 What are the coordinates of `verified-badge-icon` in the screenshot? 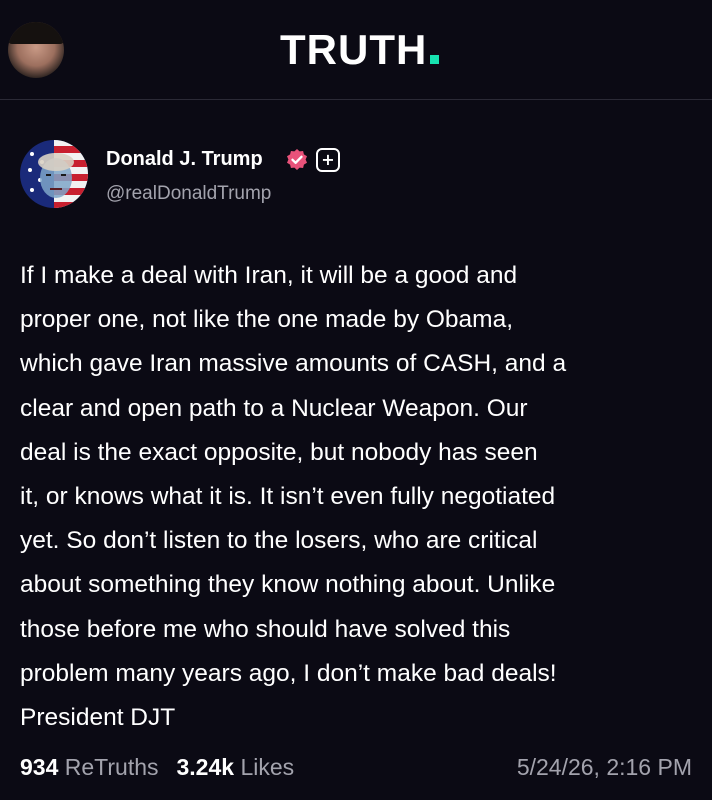 It's located at (297, 159).